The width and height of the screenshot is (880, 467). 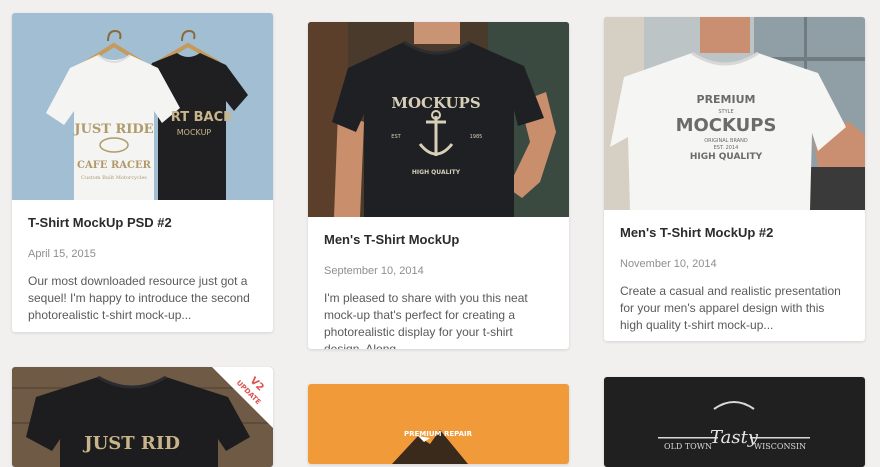 I want to click on badge-photo-orange: PREMIUM REPAIR, so click(x=438, y=424).